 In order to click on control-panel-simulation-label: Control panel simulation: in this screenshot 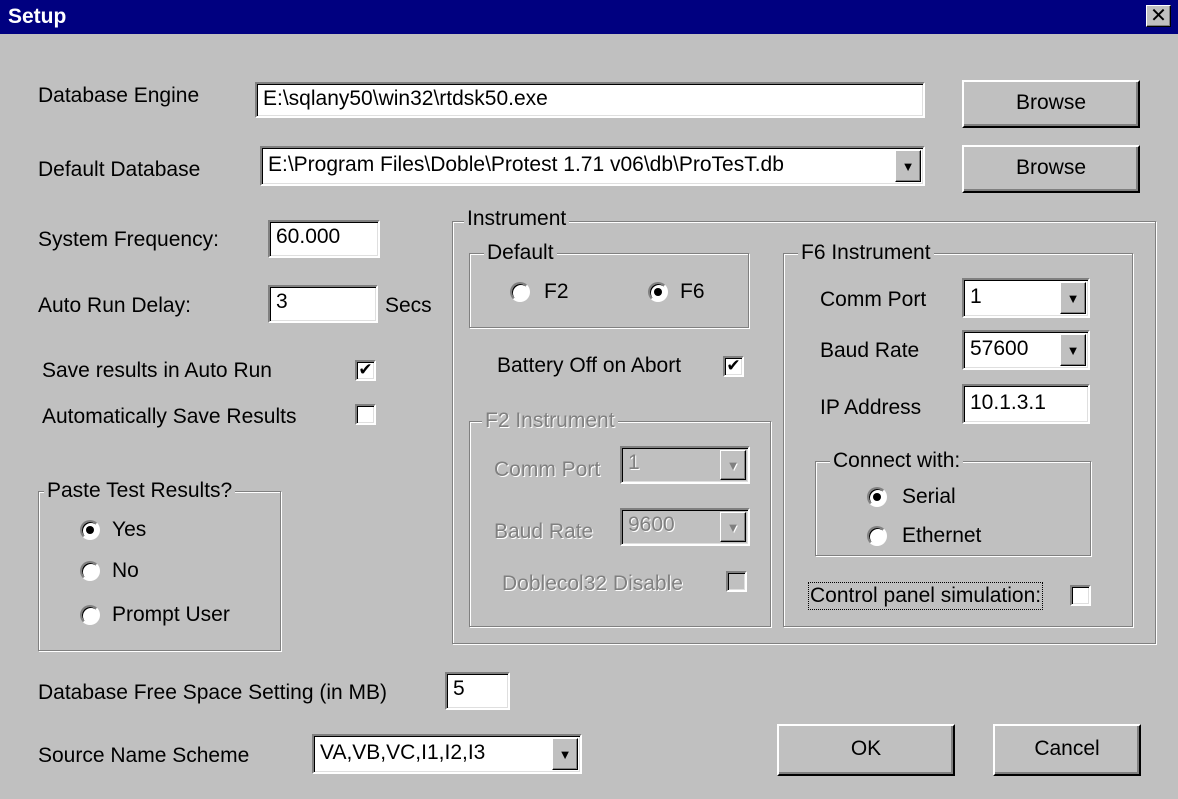, I will do `click(925, 596)`.